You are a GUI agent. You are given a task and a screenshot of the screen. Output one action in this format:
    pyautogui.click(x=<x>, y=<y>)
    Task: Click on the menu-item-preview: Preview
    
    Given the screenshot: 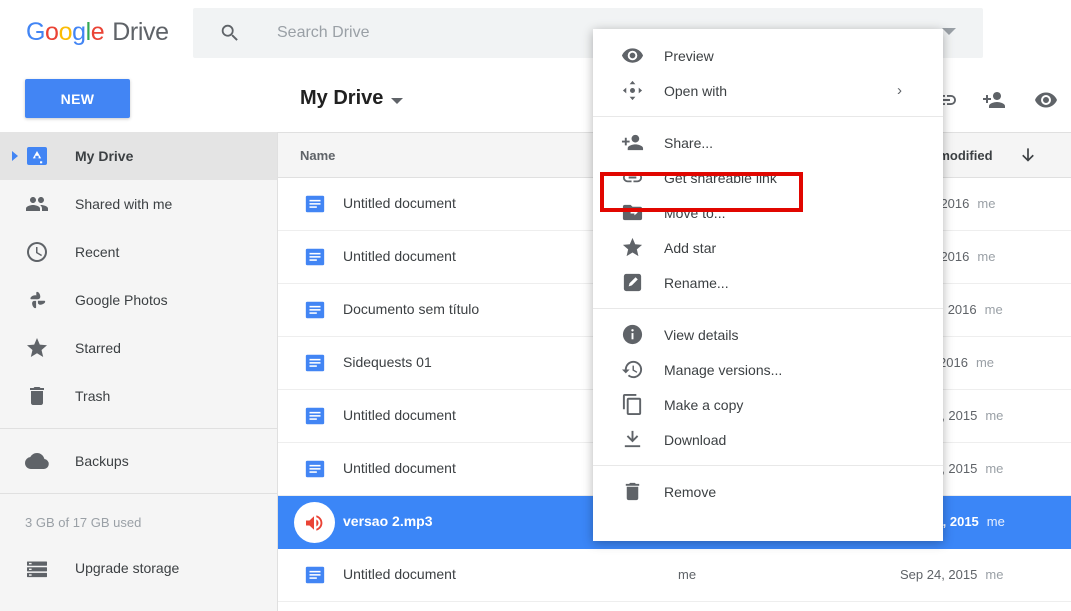 What is the action you would take?
    pyautogui.click(x=768, y=55)
    